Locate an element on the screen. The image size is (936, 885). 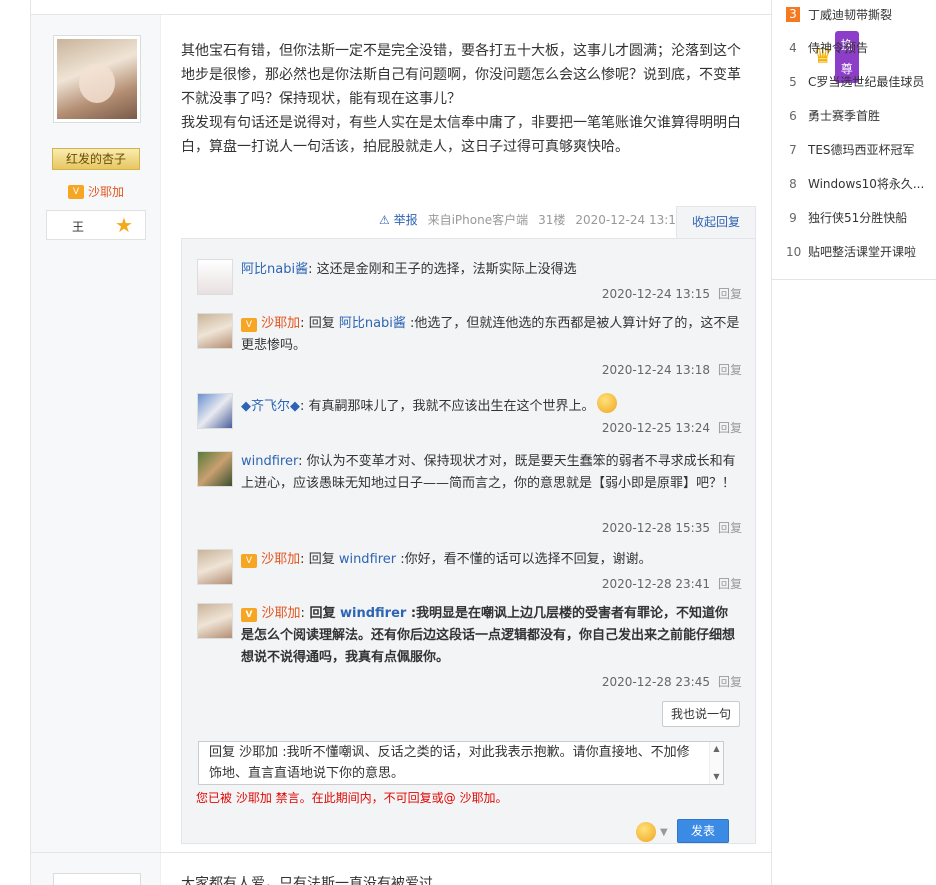
reply-body: V 沙耶加: 回复 windfirer :你好，看不懂的话可以选择不回复，谢谢。 is located at coordinates (491, 560).